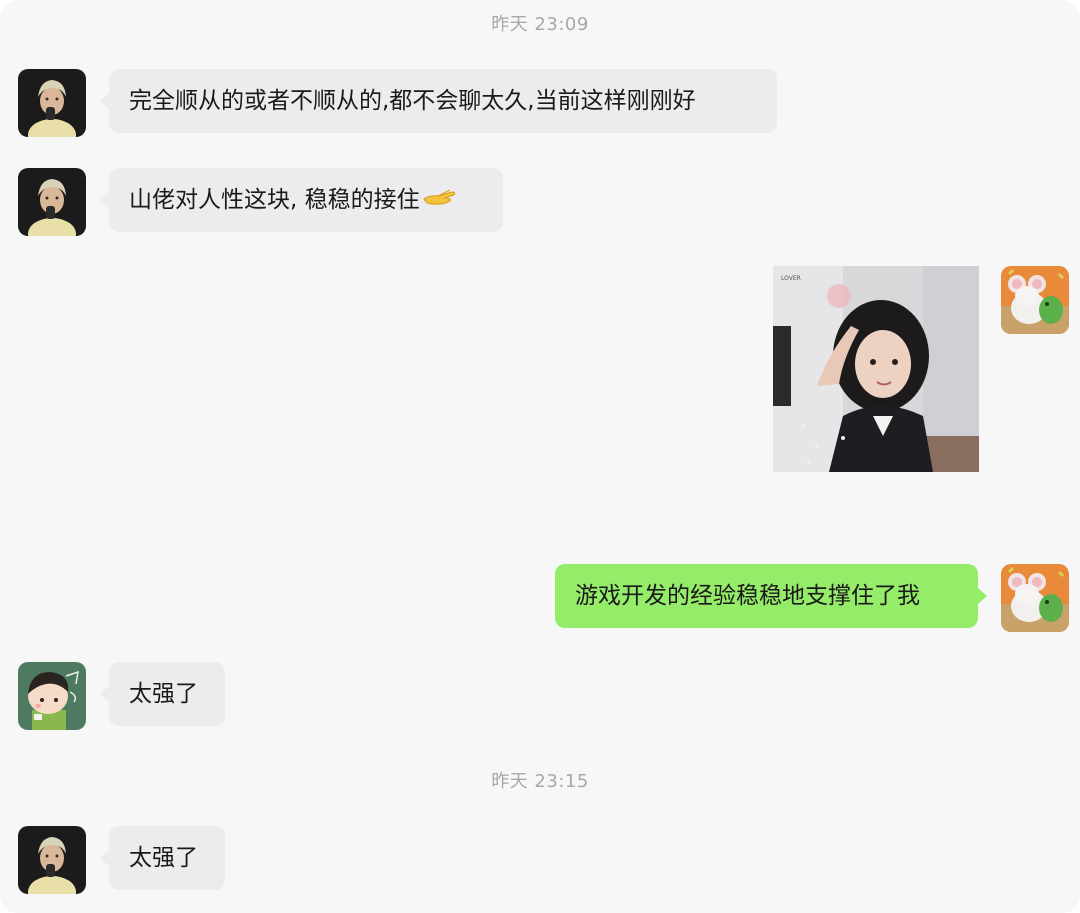  What do you see at coordinates (747, 596) in the screenshot?
I see `message-text: 游戏开发的经验稳稳地支撑住了我` at bounding box center [747, 596].